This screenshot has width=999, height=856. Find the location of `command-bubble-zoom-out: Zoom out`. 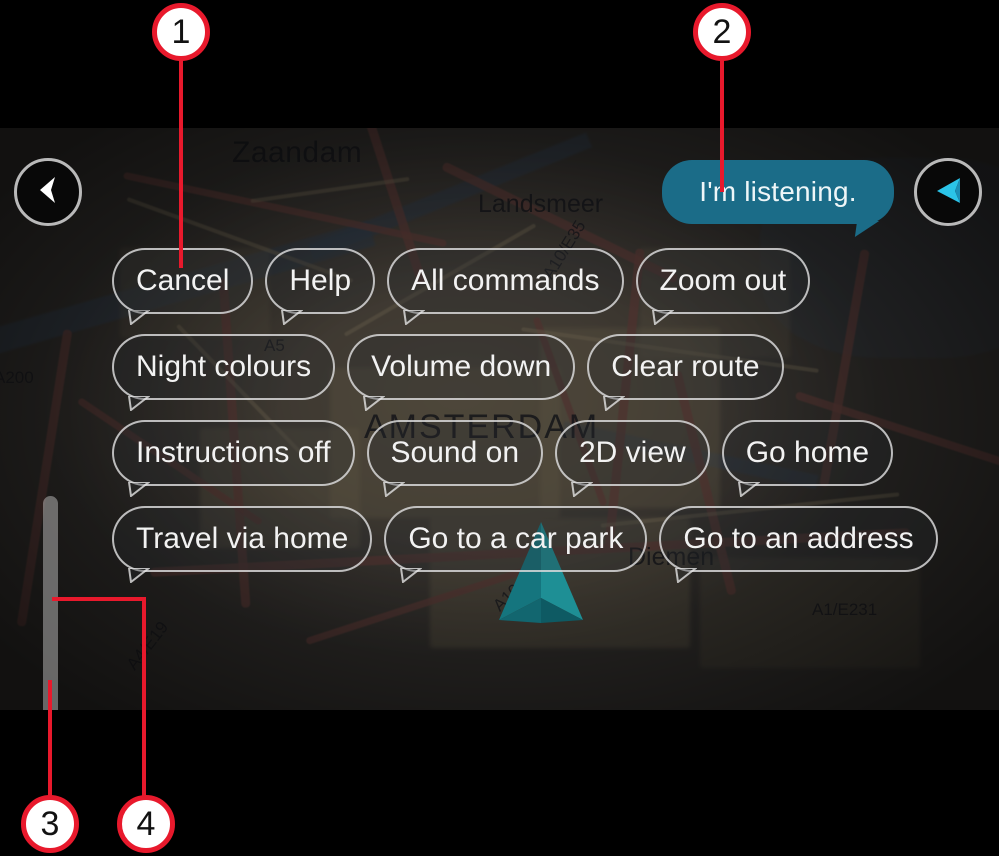

command-bubble-zoom-out: Zoom out is located at coordinates (723, 286).